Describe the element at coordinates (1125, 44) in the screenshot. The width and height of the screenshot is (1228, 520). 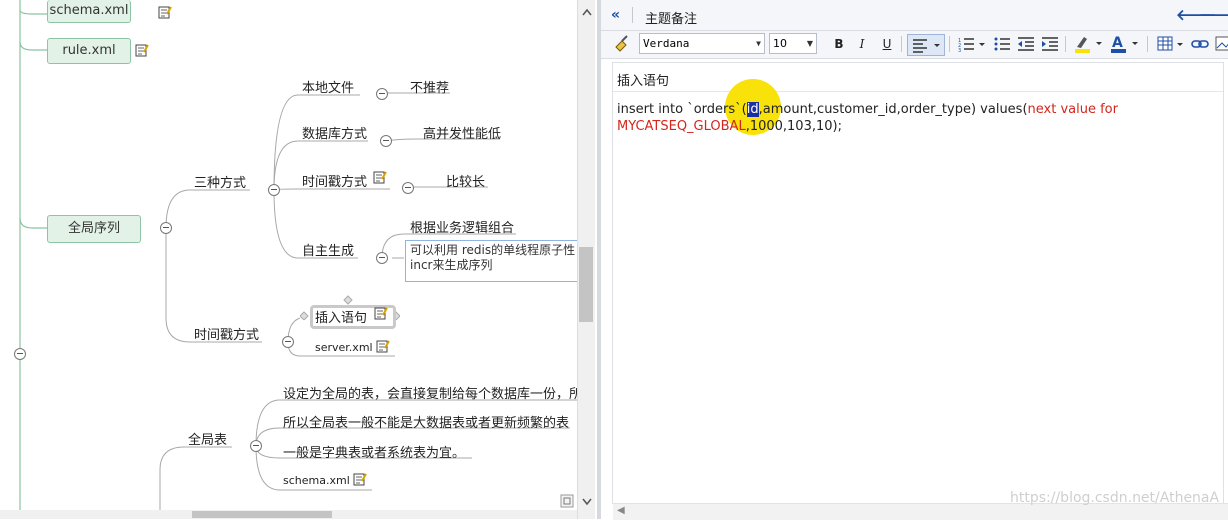
I see `font-color-icon: A` at that location.